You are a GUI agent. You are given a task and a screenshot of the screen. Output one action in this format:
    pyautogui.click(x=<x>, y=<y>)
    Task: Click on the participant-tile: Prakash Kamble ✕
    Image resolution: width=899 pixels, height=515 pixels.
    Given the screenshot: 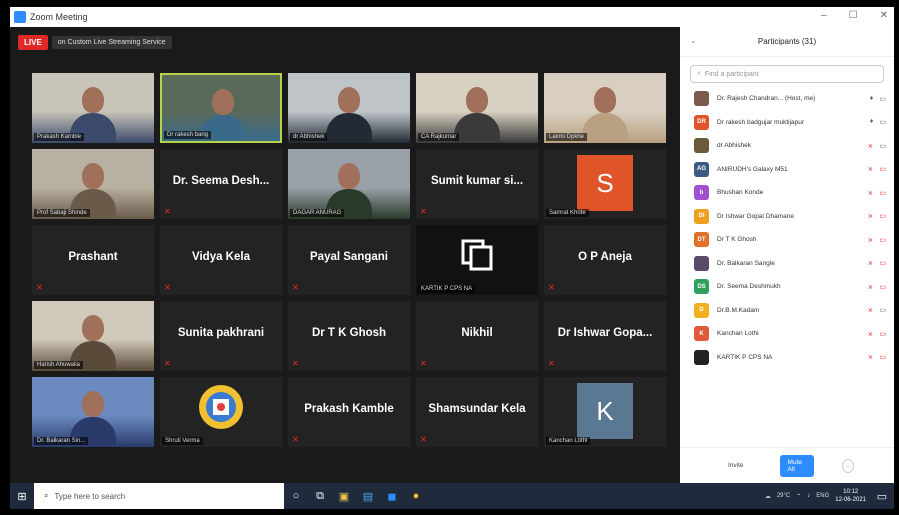 What is the action you would take?
    pyautogui.click(x=349, y=412)
    